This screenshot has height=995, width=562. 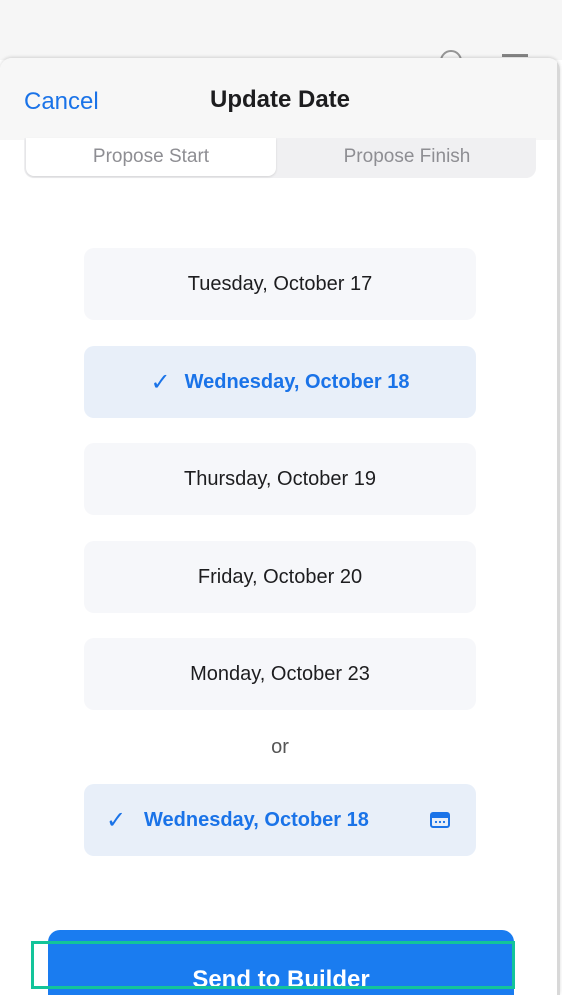 I want to click on sheet-nav-bar: Cancel Update Date, so click(x=280, y=99).